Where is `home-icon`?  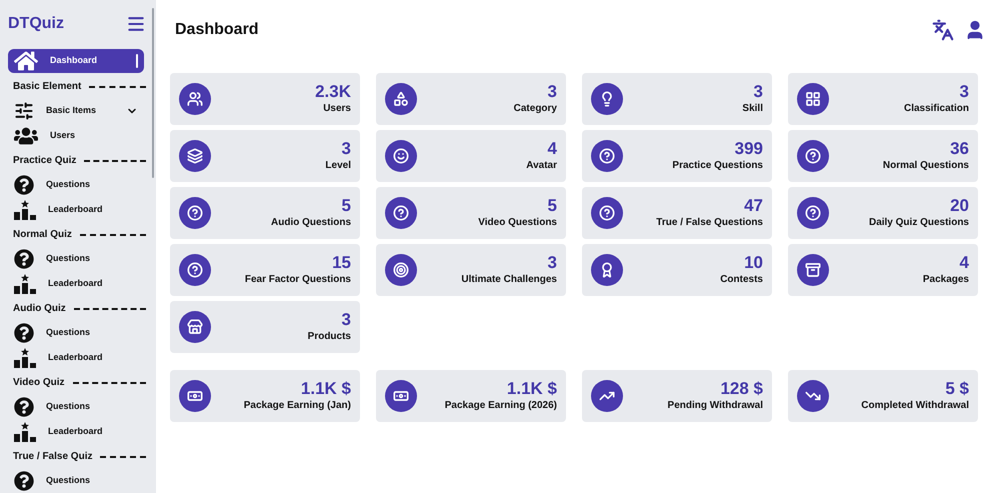 home-icon is located at coordinates (26, 61).